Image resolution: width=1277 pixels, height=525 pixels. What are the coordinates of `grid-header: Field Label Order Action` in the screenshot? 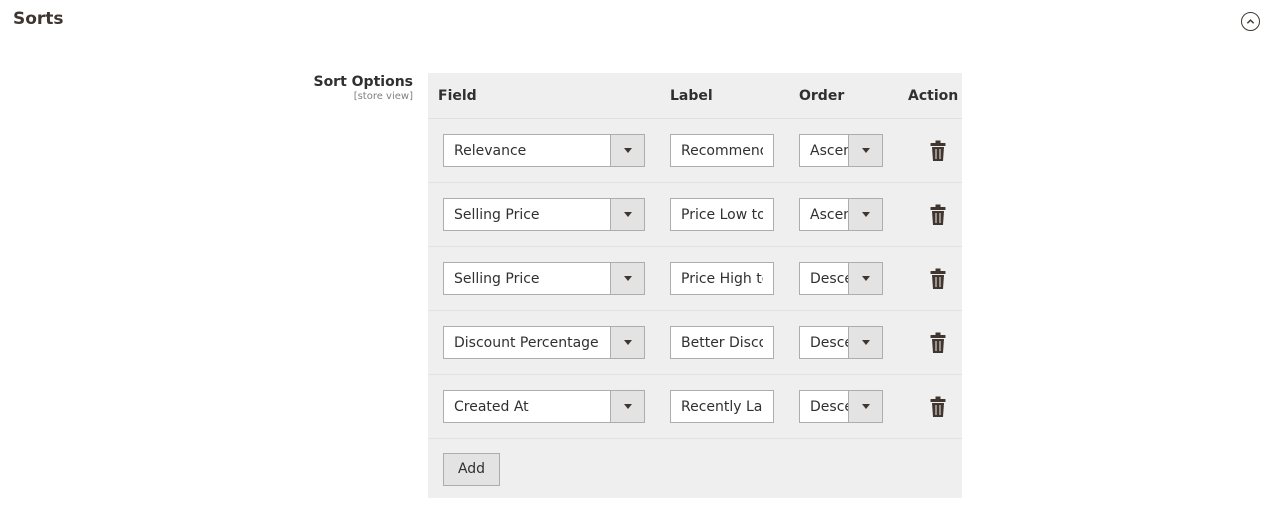 It's located at (695, 96).